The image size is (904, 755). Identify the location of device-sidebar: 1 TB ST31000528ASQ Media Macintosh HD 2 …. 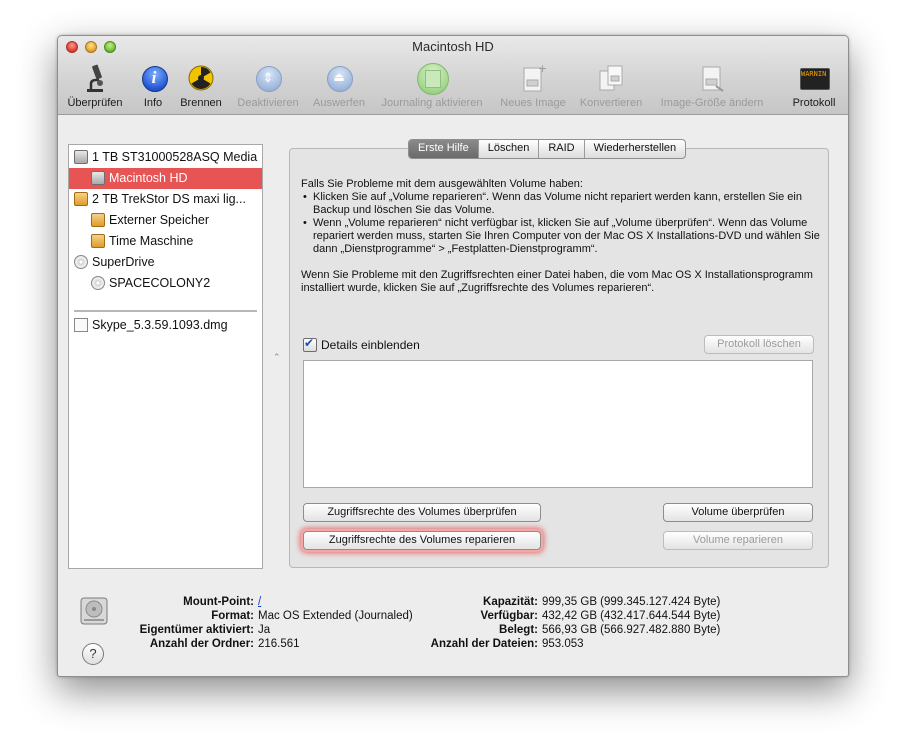
(165, 356).